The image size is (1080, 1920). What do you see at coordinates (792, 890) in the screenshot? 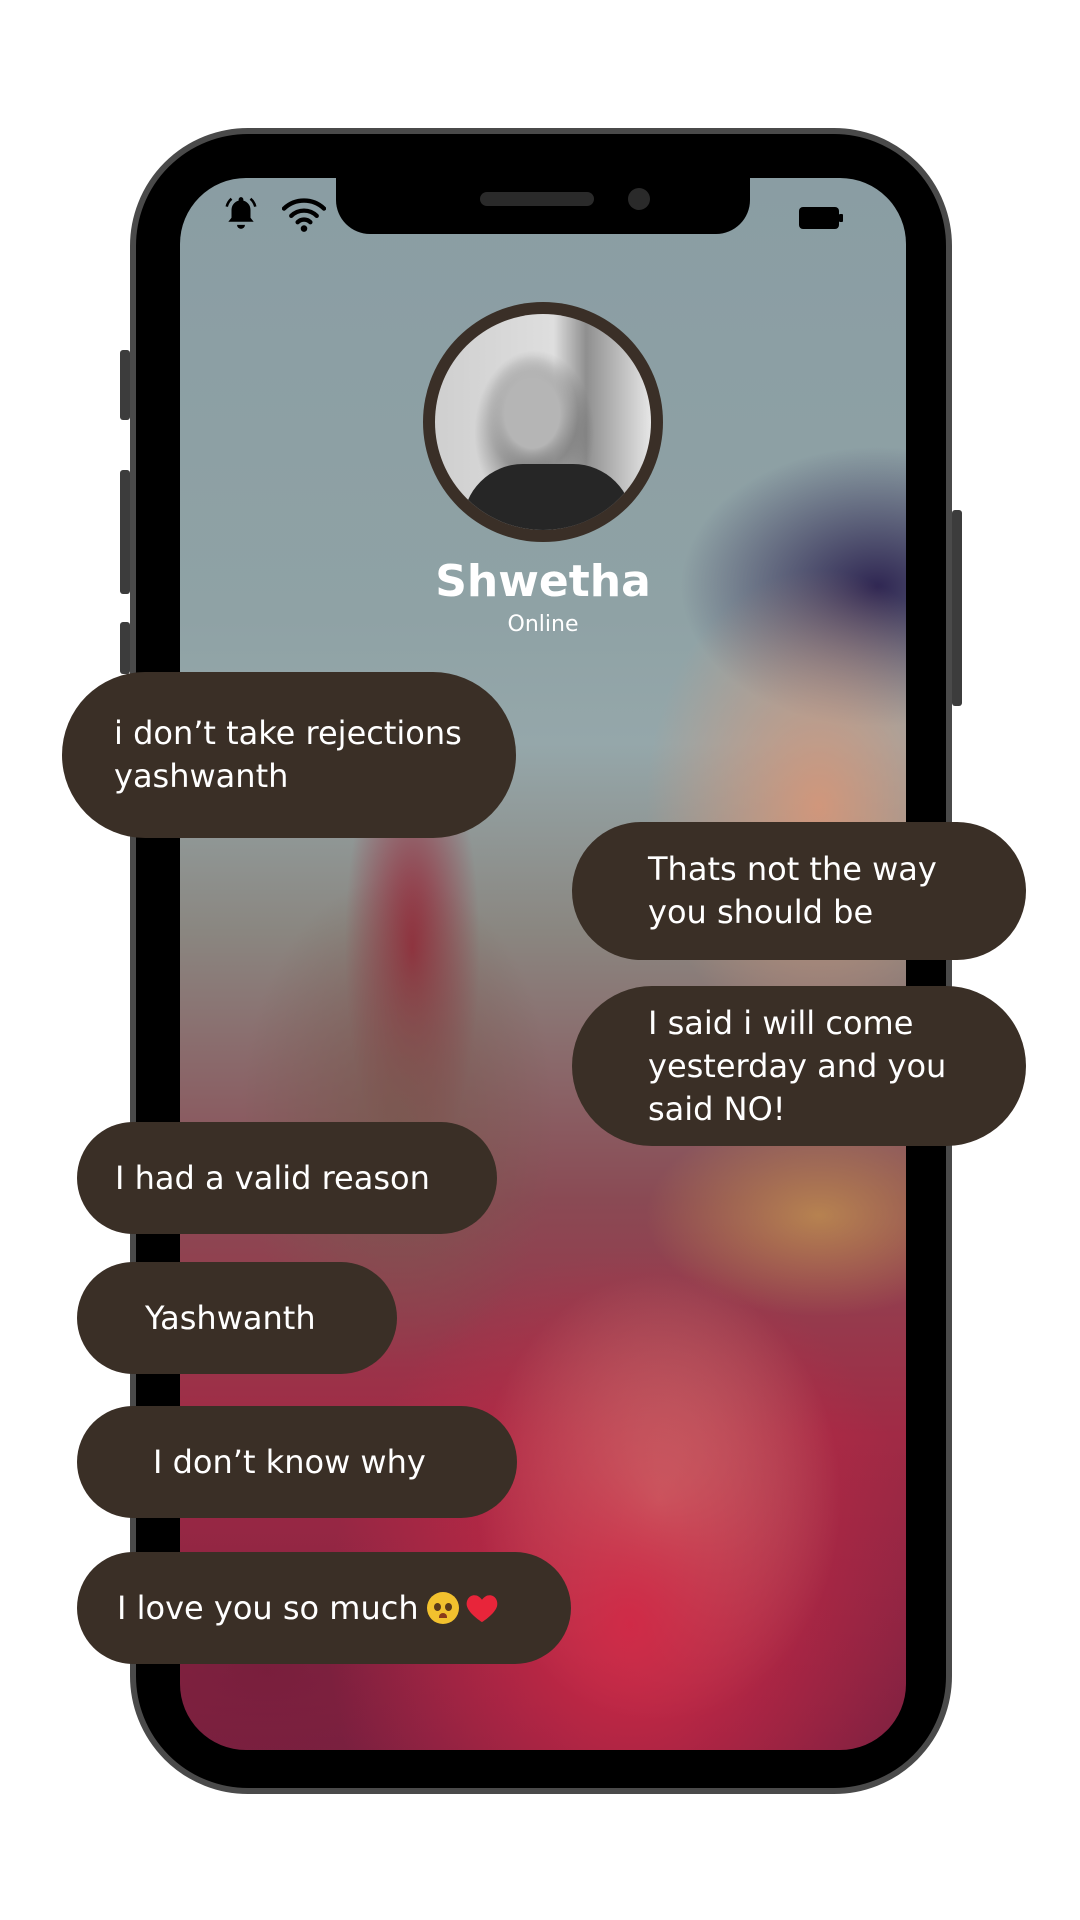
I see `message-text: Thats not the way you should be` at bounding box center [792, 890].